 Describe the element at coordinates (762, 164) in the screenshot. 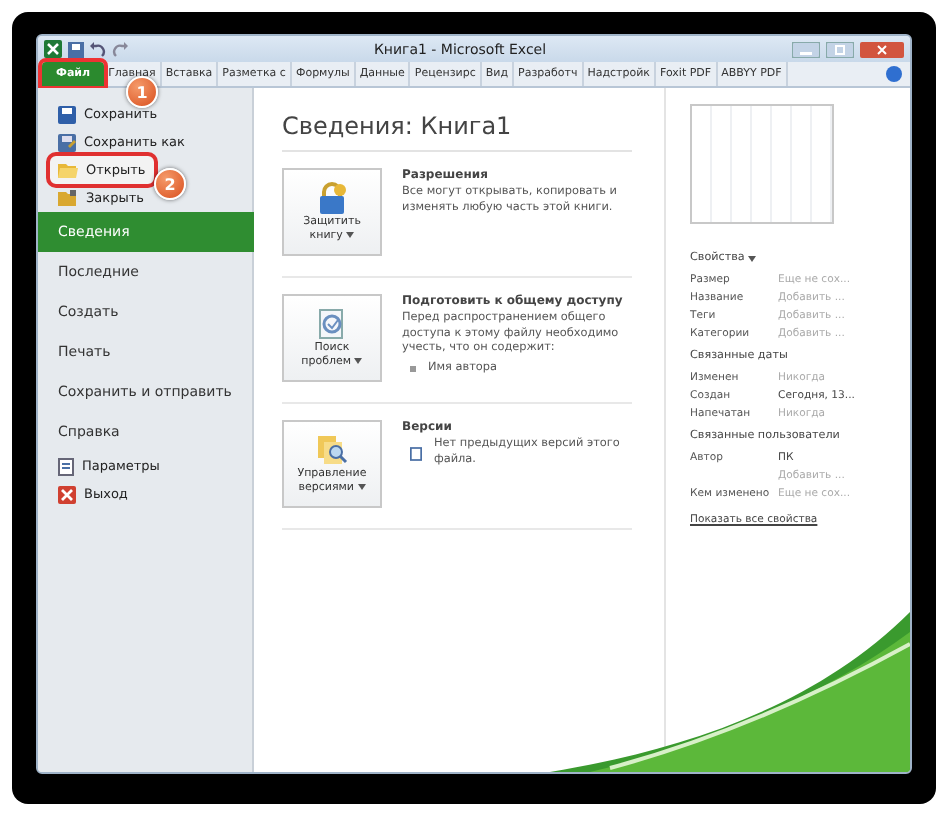

I see `workbook-thumbnail` at that location.